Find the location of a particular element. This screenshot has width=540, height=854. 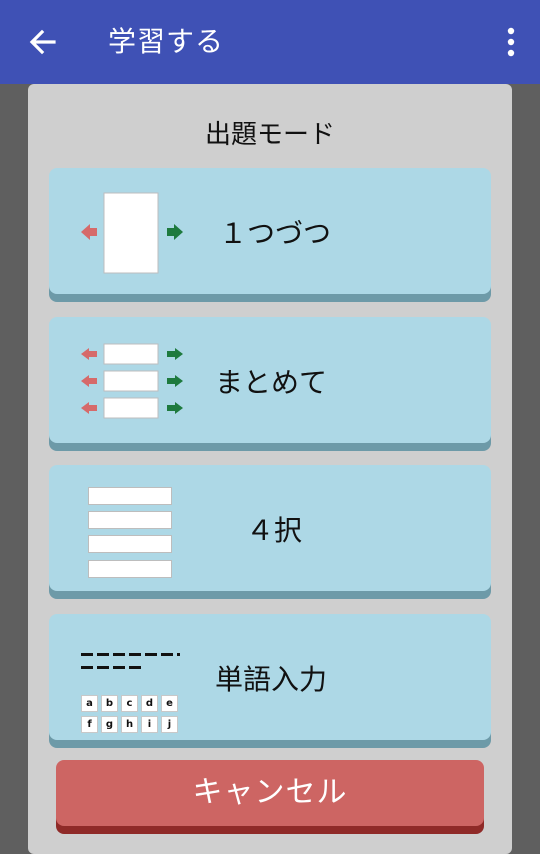

key-c: c is located at coordinates (129, 703).